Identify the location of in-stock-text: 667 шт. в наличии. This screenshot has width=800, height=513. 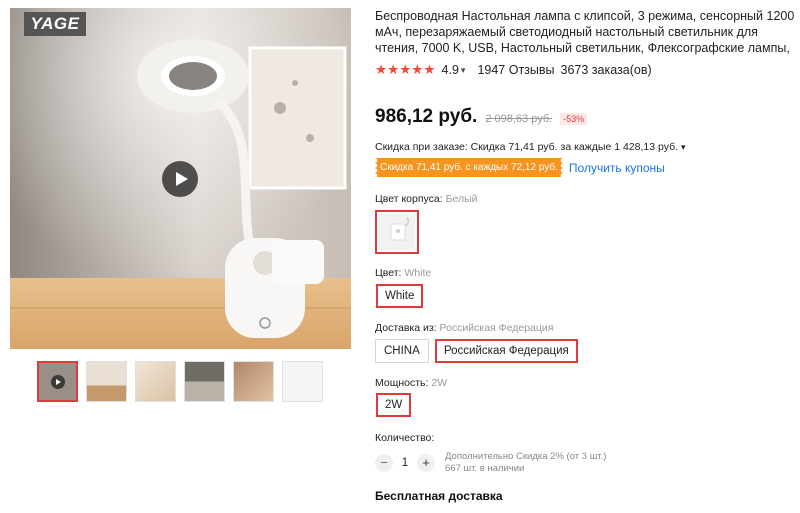
(485, 468).